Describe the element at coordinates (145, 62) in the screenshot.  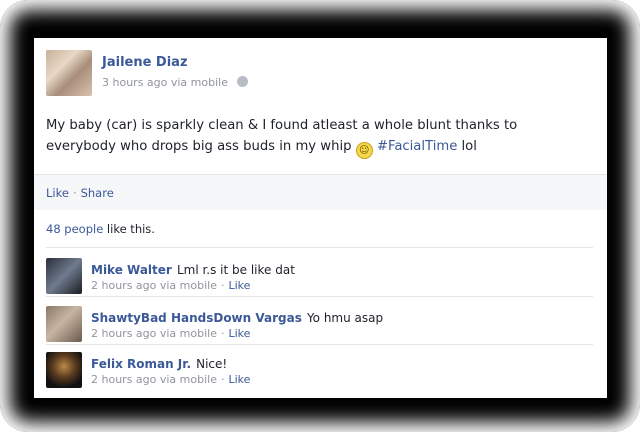
I see `post-author-name: Jailene Diaz` at that location.